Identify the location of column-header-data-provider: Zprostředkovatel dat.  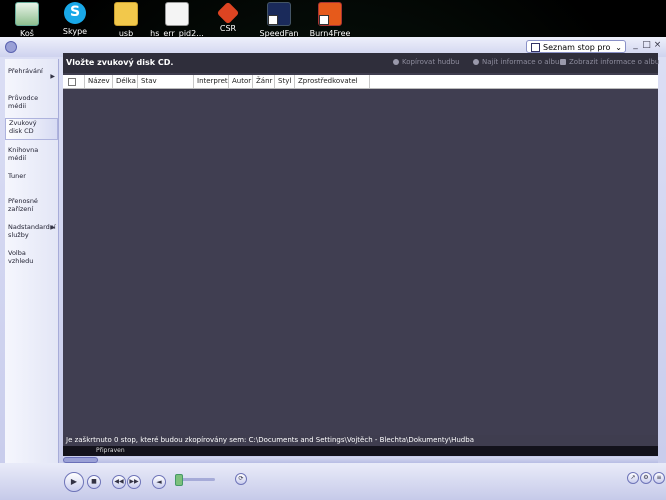
(332, 86).